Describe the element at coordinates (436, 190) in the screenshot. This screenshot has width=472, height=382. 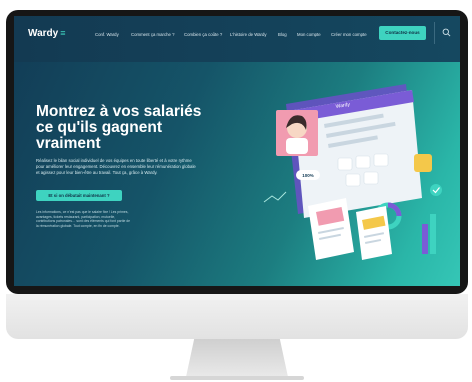
I see `check-icon` at that location.